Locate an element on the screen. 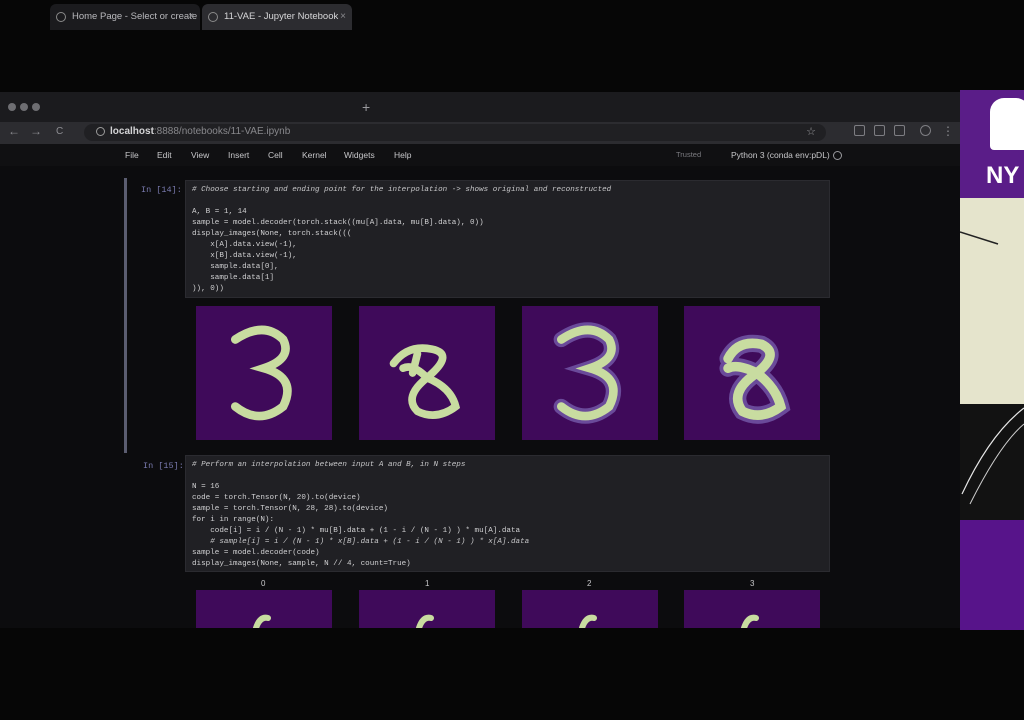 The image size is (1024, 720). webcam-purple-backdrop is located at coordinates (992, 575).